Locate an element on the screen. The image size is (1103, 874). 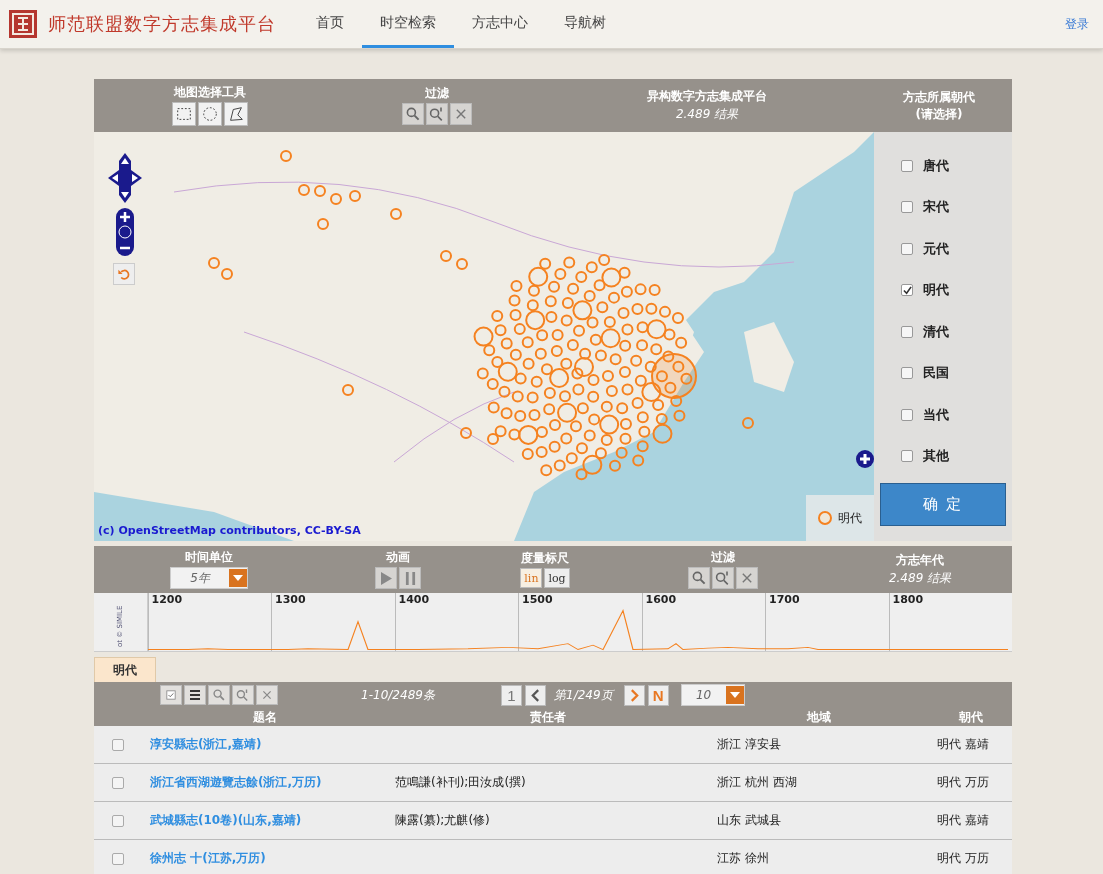
page-indicator: 第1/249页 is located at coordinates (583, 695).